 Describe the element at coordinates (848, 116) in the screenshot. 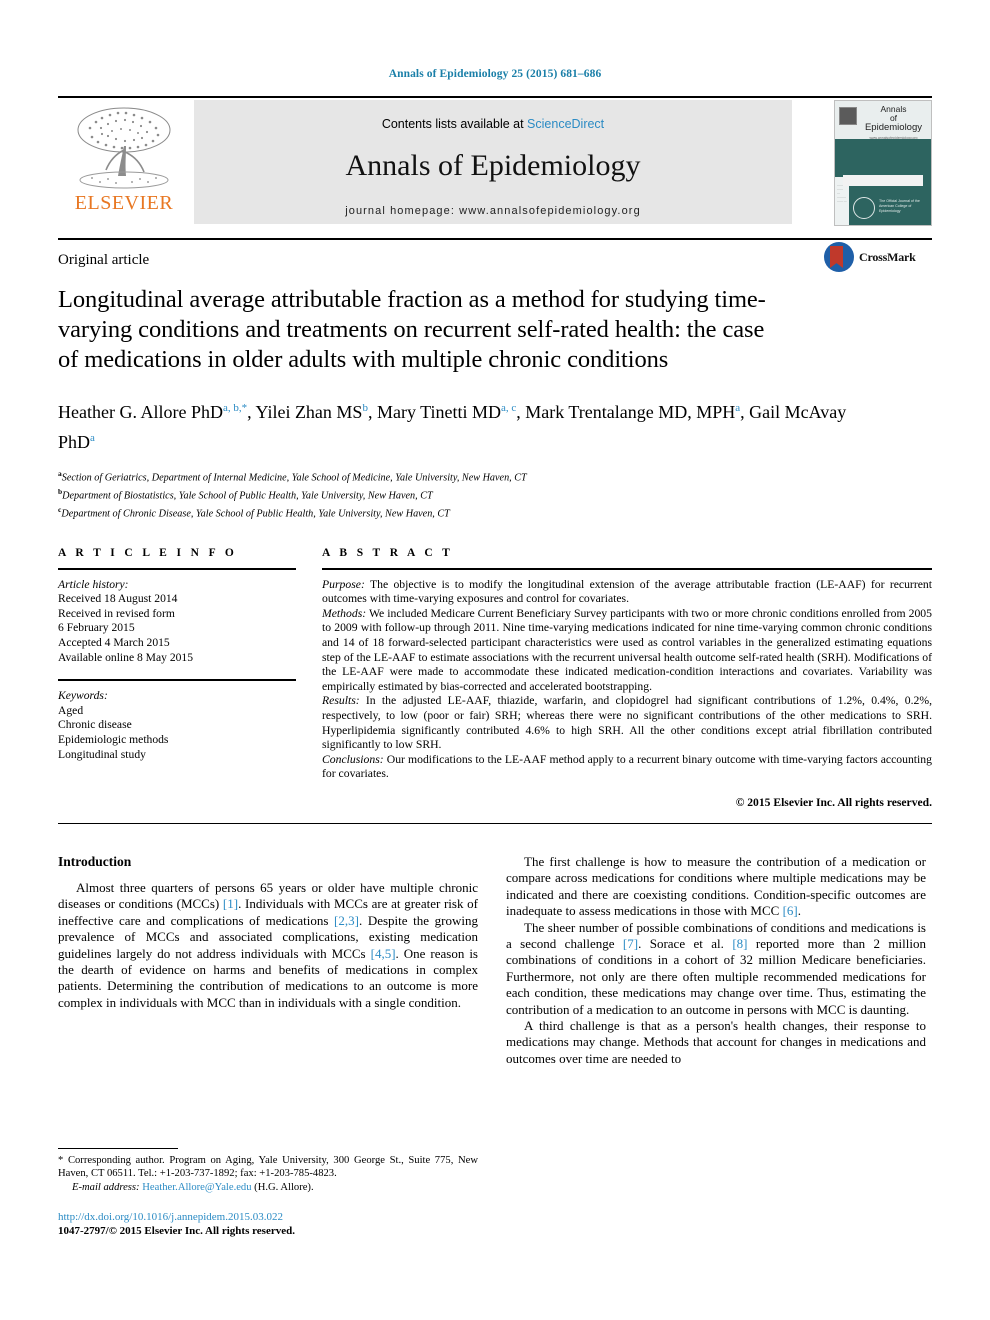

I see `cover-emblem-icon` at that location.